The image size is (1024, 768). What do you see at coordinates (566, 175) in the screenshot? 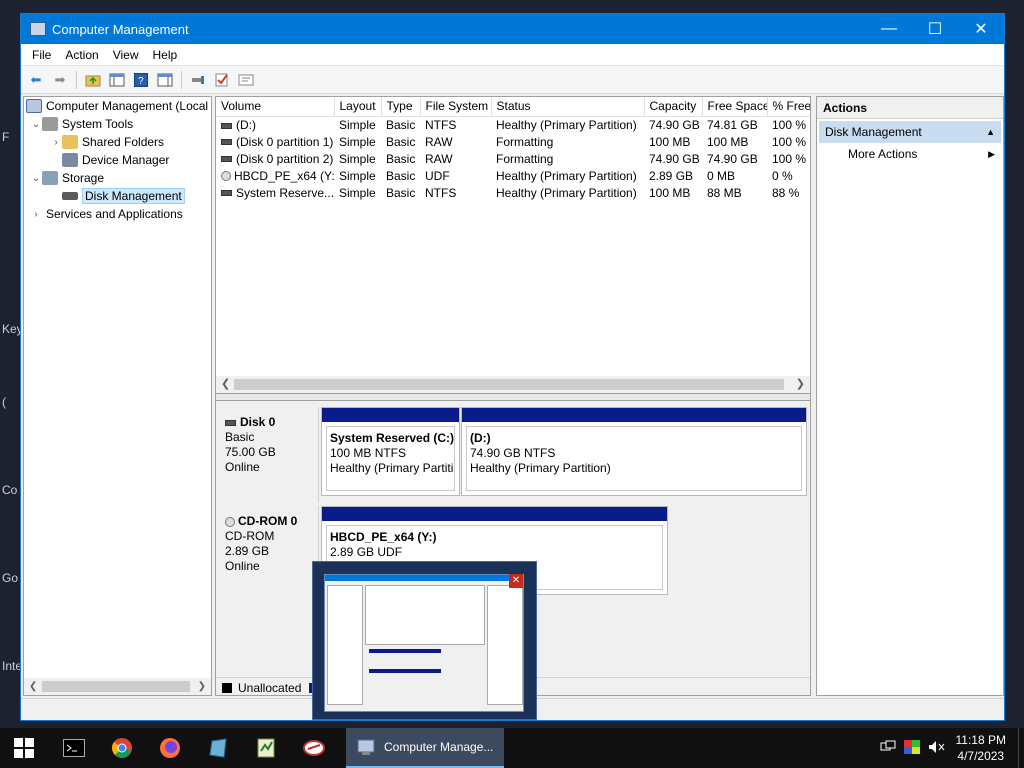
I see `cell-status: Healthy (Primary Partition)` at bounding box center [566, 175].